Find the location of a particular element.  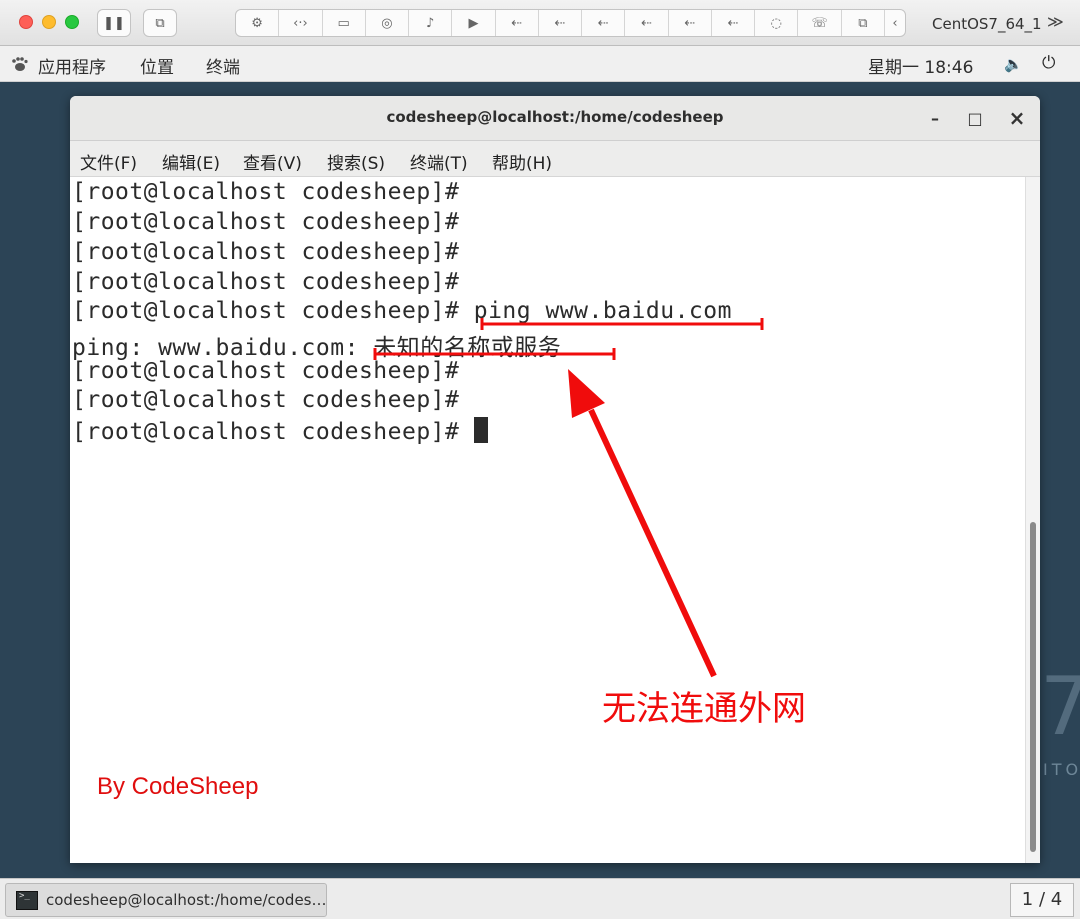

scrollbar is located at coordinates (1032, 520).